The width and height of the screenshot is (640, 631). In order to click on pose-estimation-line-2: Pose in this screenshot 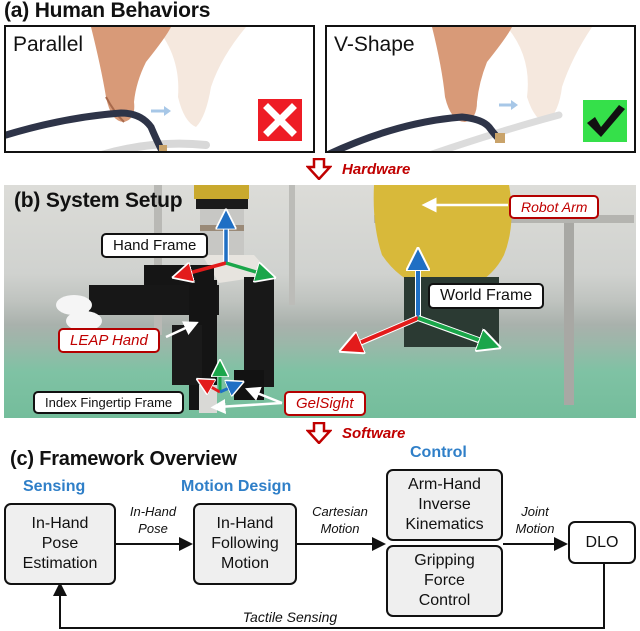, I will do `click(60, 543)`.